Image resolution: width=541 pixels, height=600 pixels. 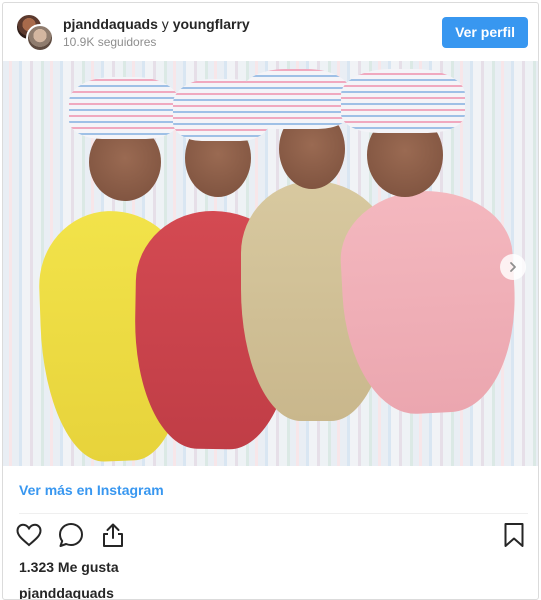 I want to click on owner-username: pjanddaquads, so click(x=110, y=24).